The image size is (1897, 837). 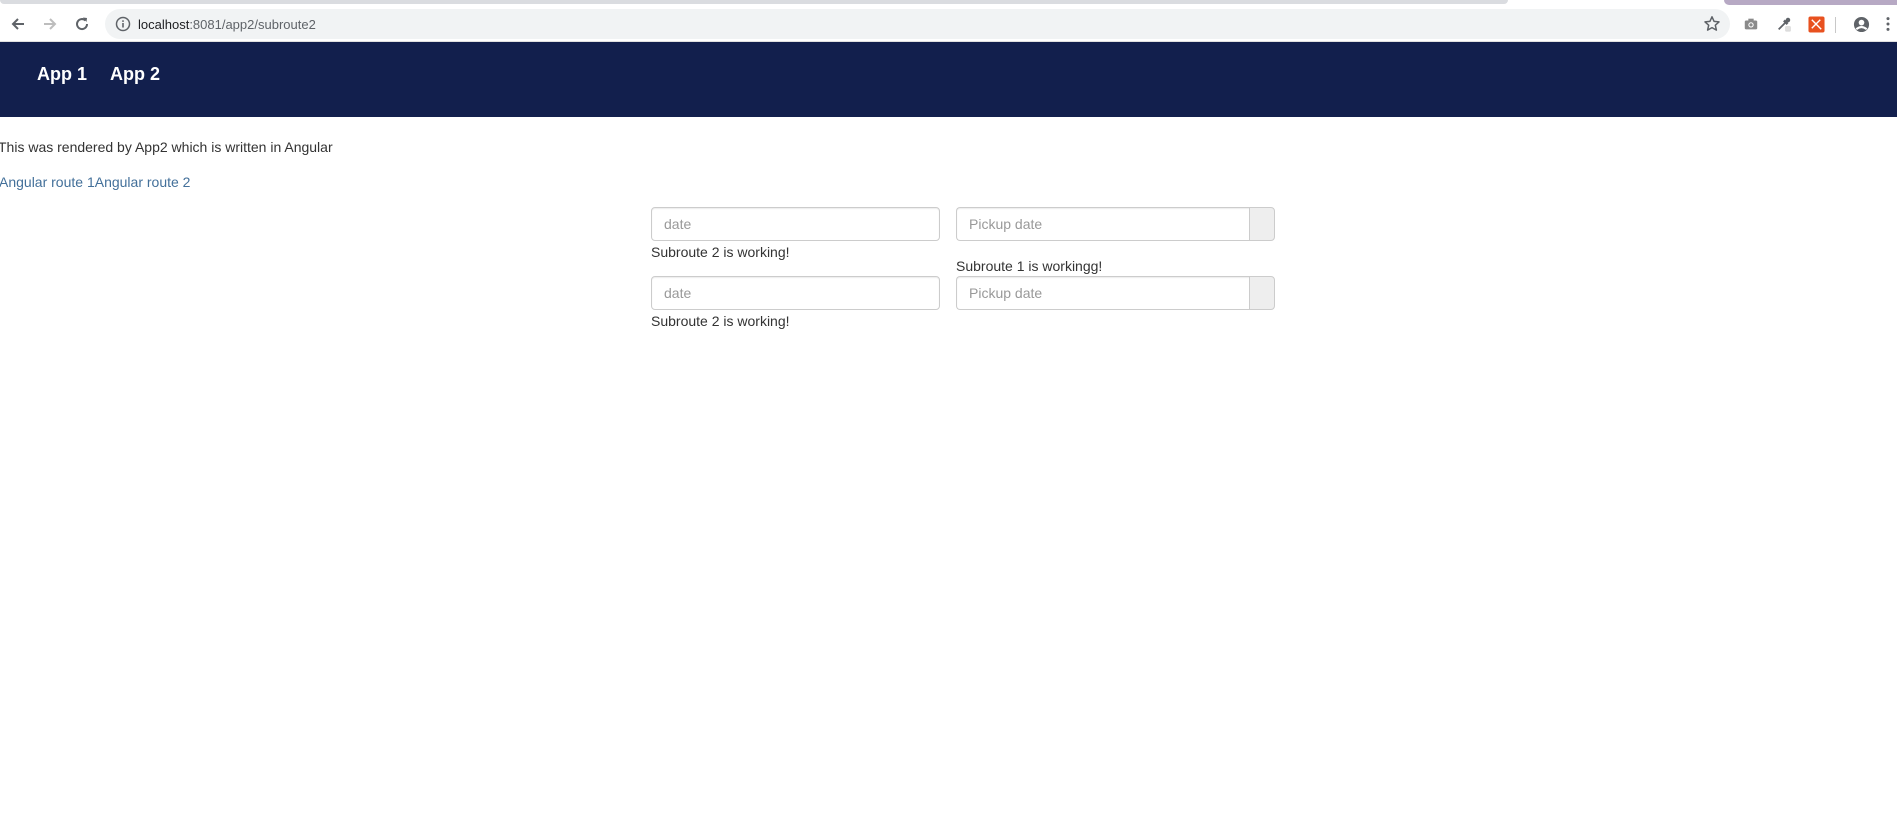 I want to click on active-tab-edge, so click(x=754, y=2).